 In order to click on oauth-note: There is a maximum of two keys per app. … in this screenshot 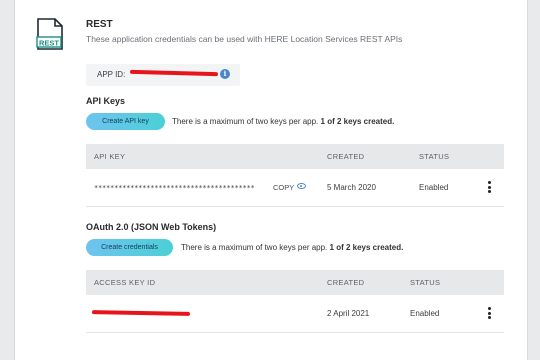, I will do `click(292, 247)`.